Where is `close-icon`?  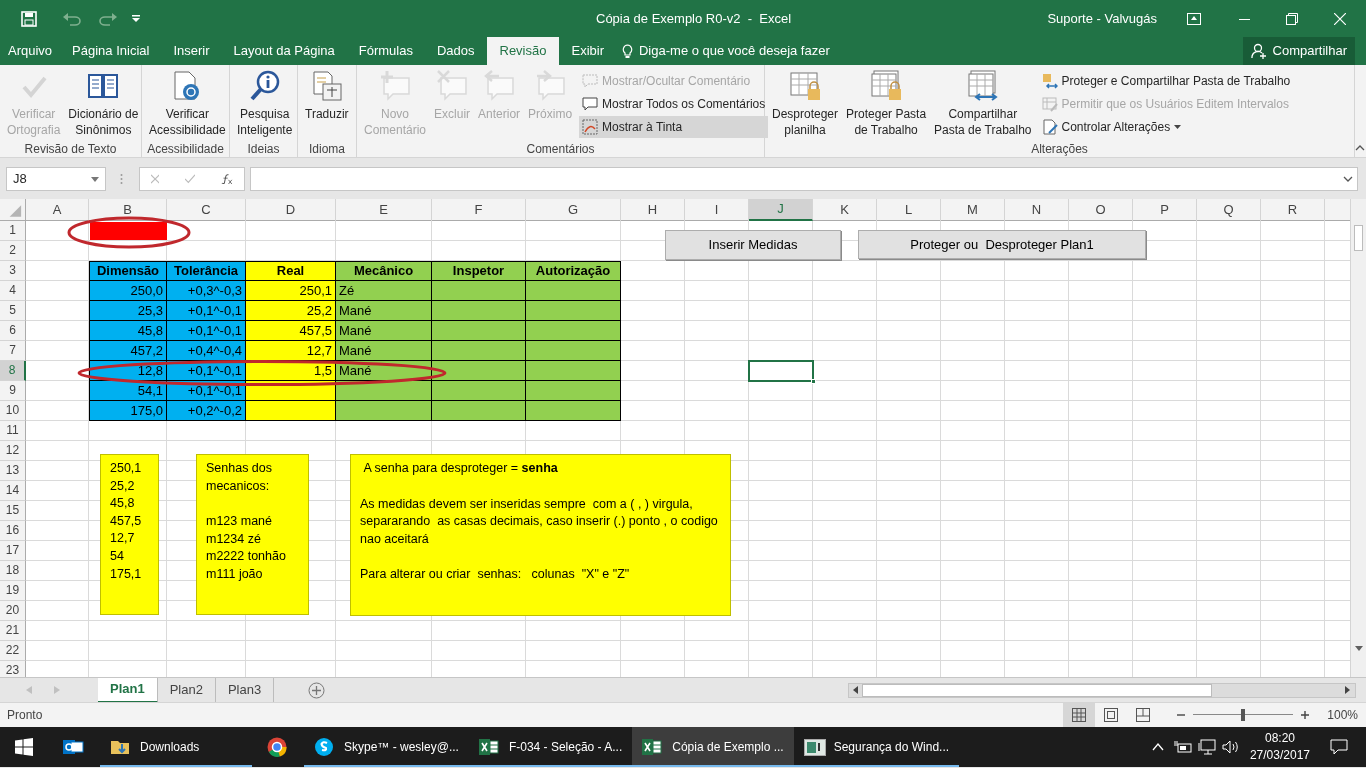
close-icon is located at coordinates (1340, 18).